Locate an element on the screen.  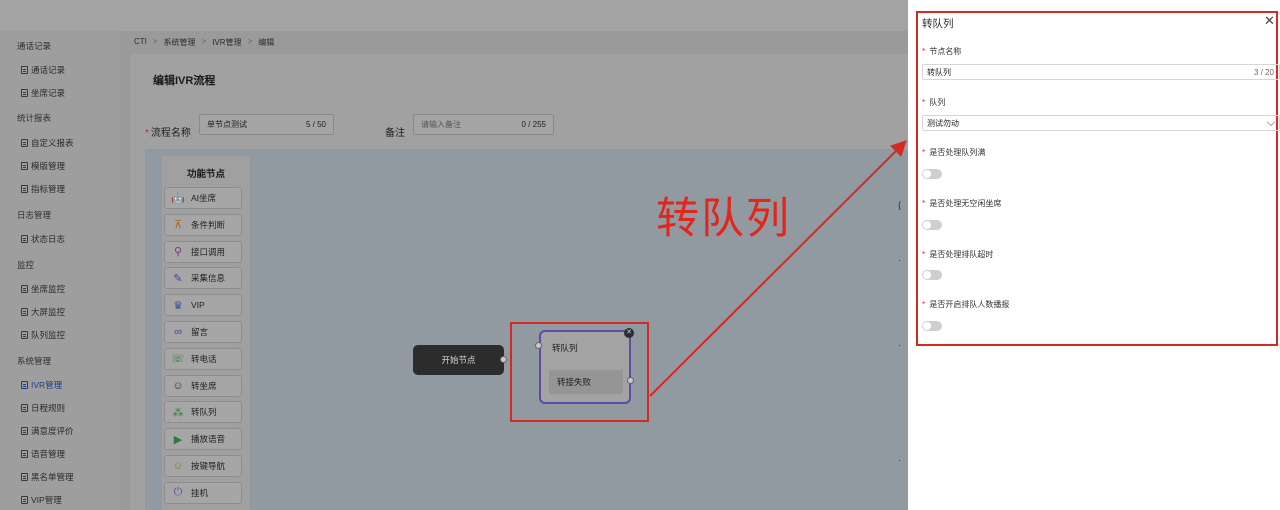
palette-item: ☺ 转坐席 is located at coordinates (203, 385).